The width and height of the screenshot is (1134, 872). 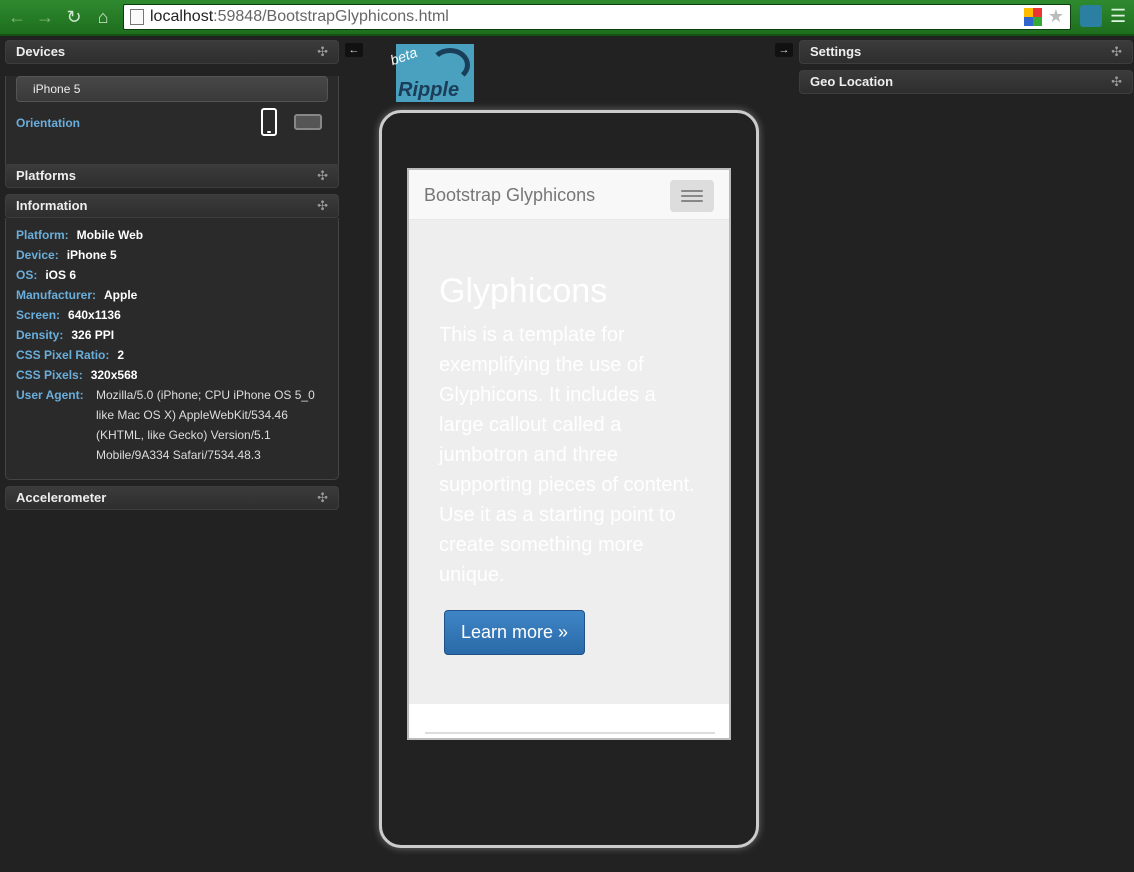 I want to click on device-select: iPhone 5, so click(x=172, y=89).